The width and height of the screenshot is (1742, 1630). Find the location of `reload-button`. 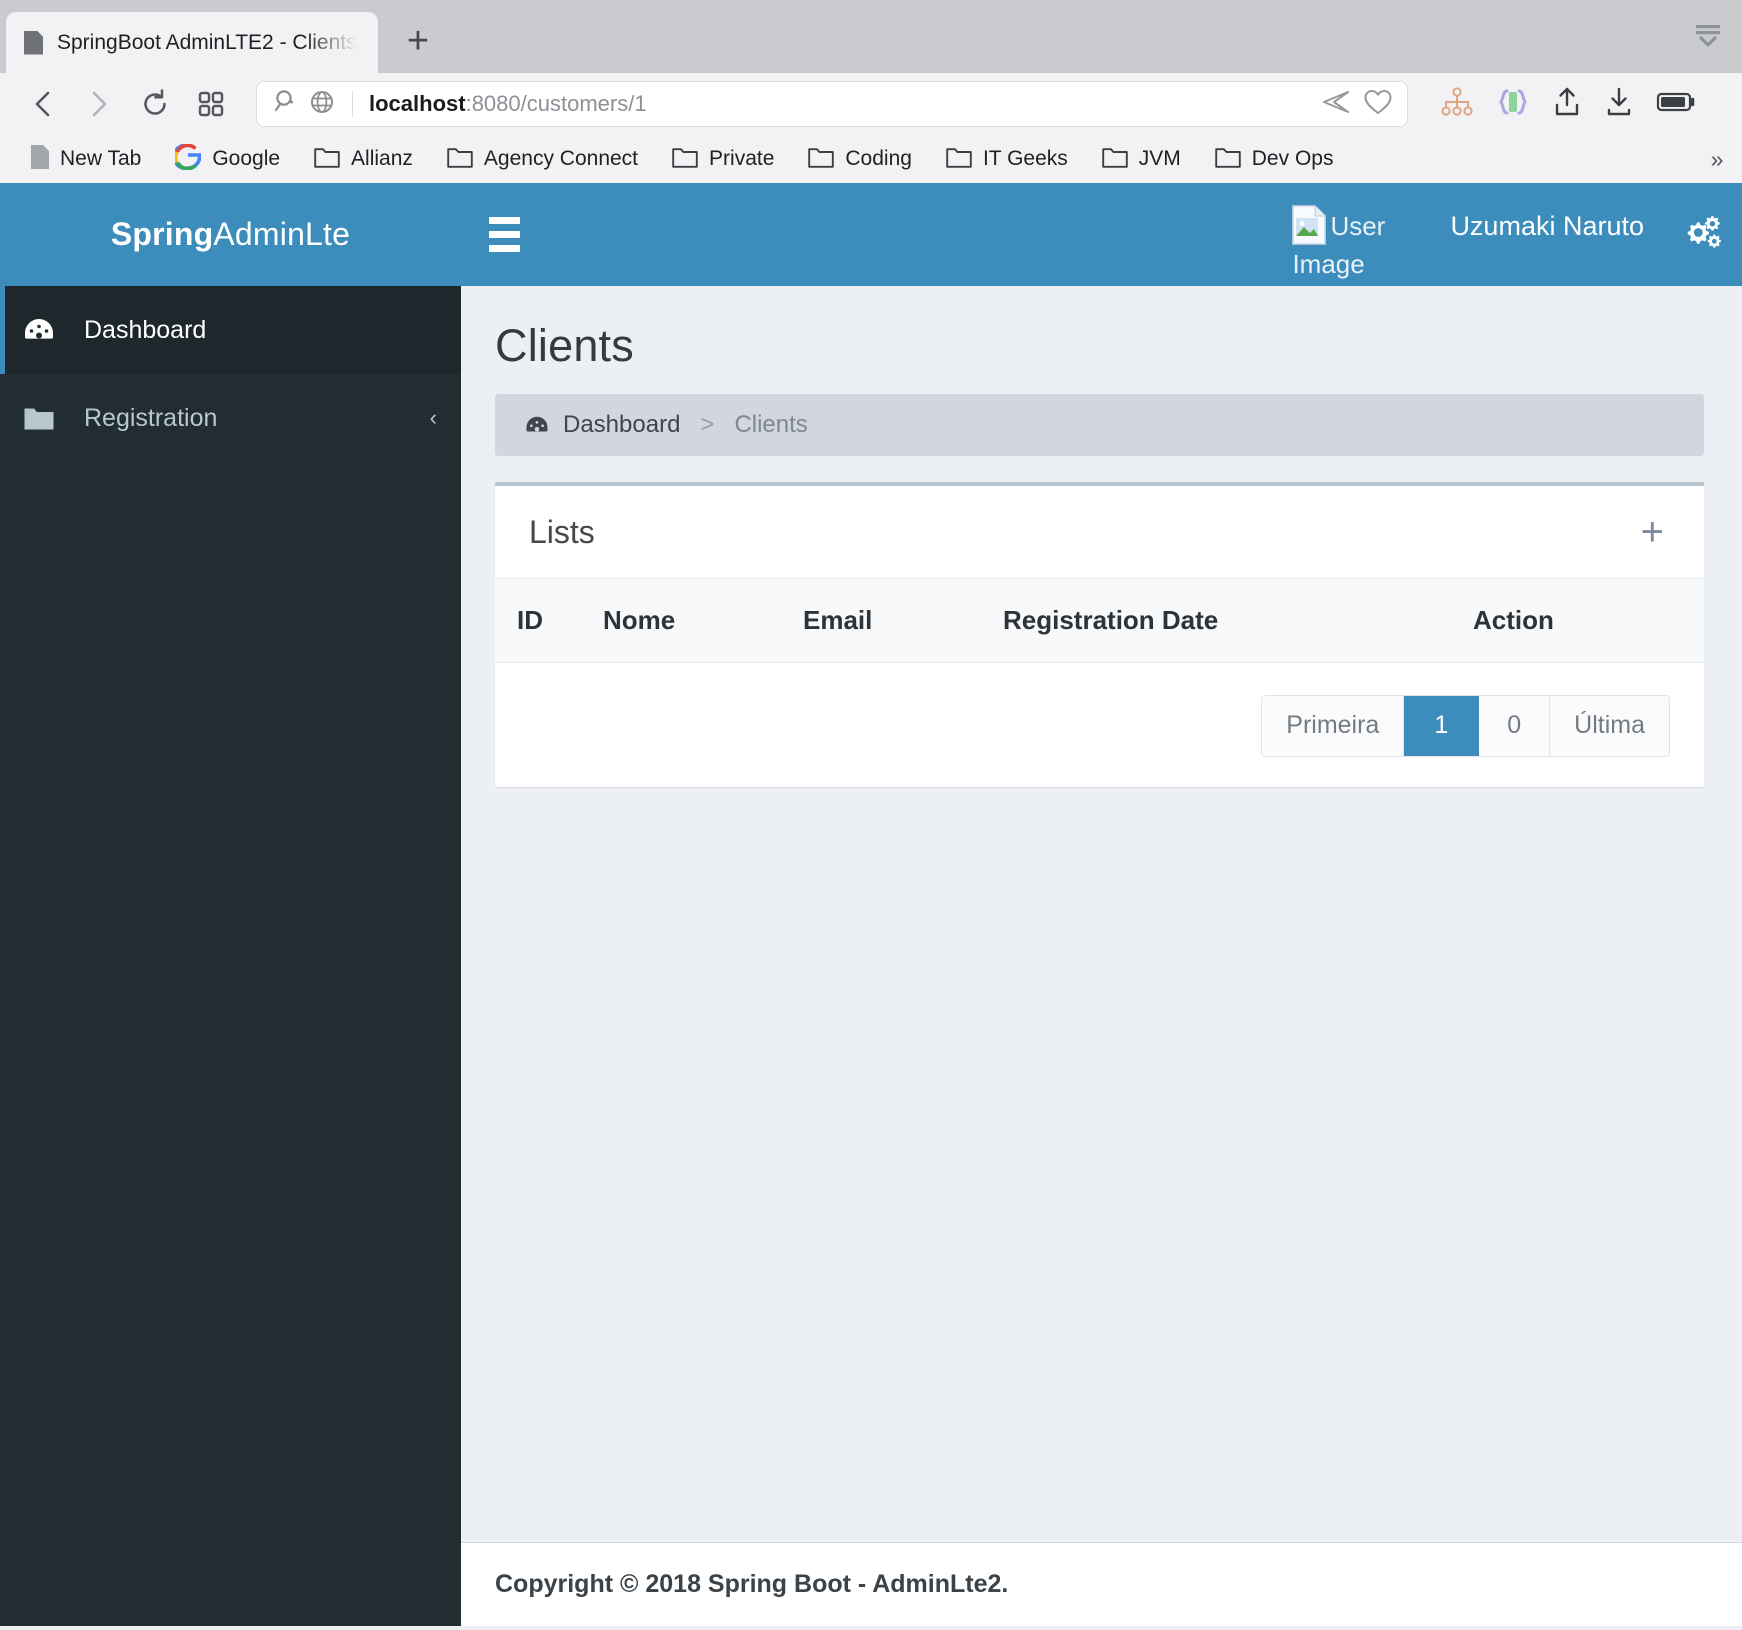

reload-button is located at coordinates (155, 104).